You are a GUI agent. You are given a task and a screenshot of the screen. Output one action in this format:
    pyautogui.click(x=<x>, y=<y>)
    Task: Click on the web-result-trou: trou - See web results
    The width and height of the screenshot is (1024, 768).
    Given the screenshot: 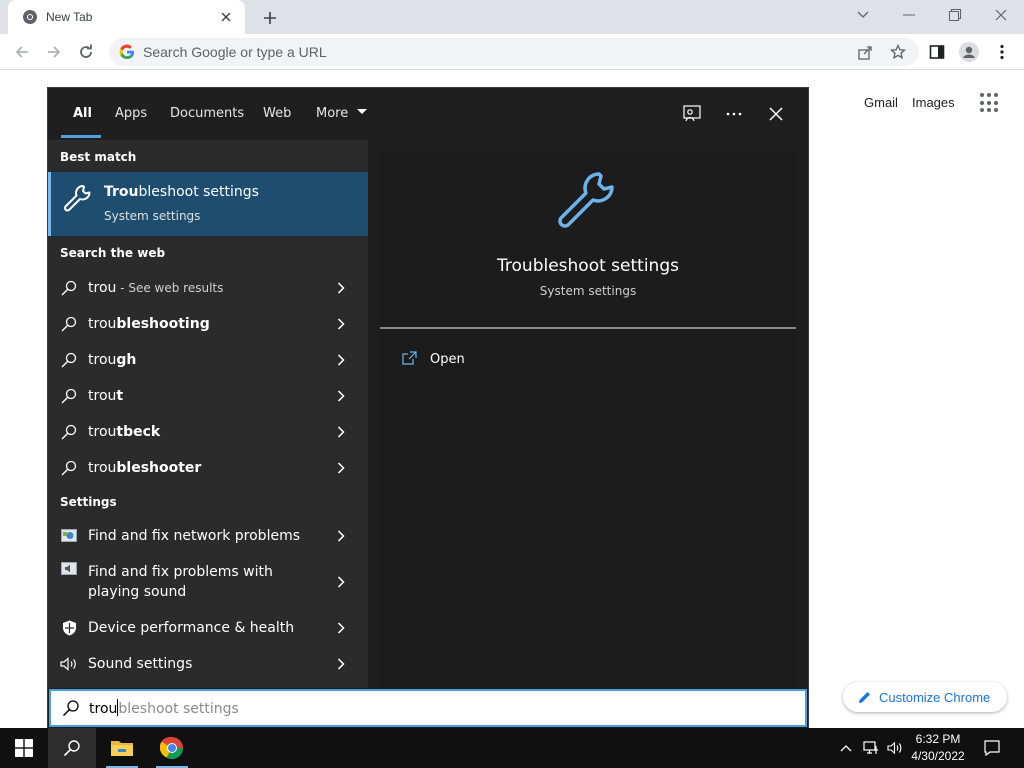 What is the action you would take?
    pyautogui.click(x=208, y=288)
    